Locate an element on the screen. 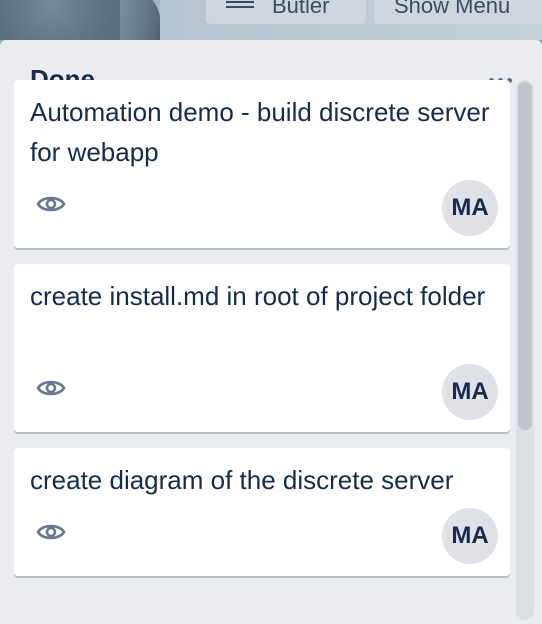 This screenshot has height=624, width=542. card-title: create diagram of the discrete server is located at coordinates (242, 480).